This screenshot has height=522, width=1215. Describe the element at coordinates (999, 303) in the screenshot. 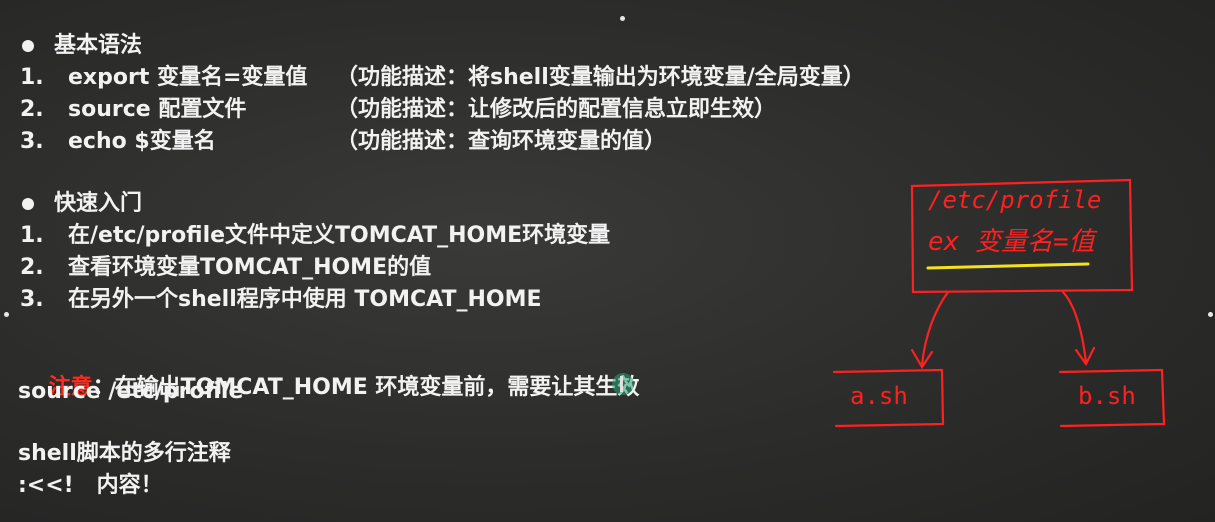

I see `handwritten-diagram: /etc/profile ex 变量名=值 a.sh b.sh` at that location.